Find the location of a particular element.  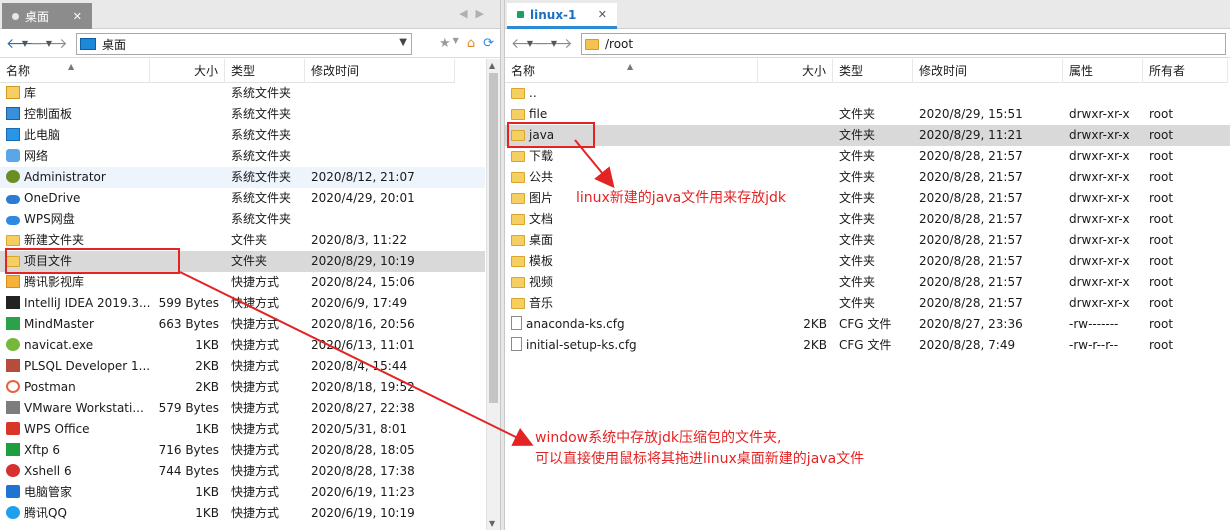

local-address-bar: 桌面 ▼ is located at coordinates (244, 44).